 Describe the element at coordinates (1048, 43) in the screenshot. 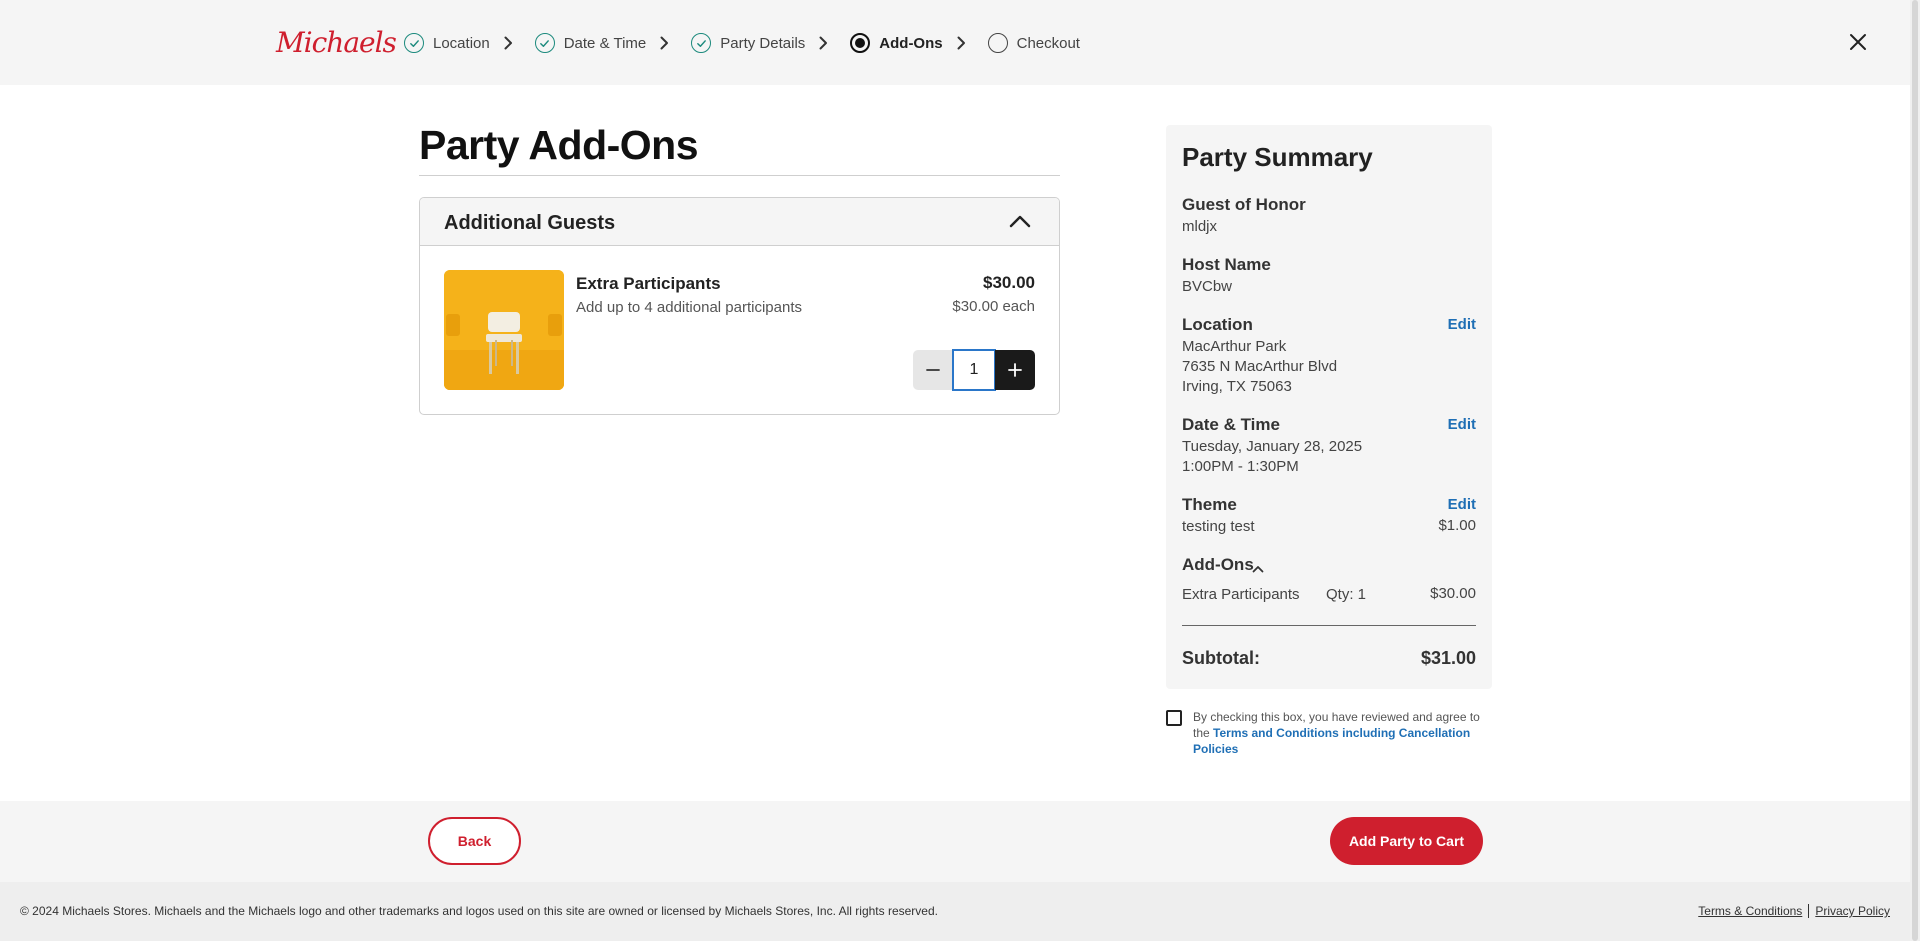

I see `step-label: Checkout` at that location.